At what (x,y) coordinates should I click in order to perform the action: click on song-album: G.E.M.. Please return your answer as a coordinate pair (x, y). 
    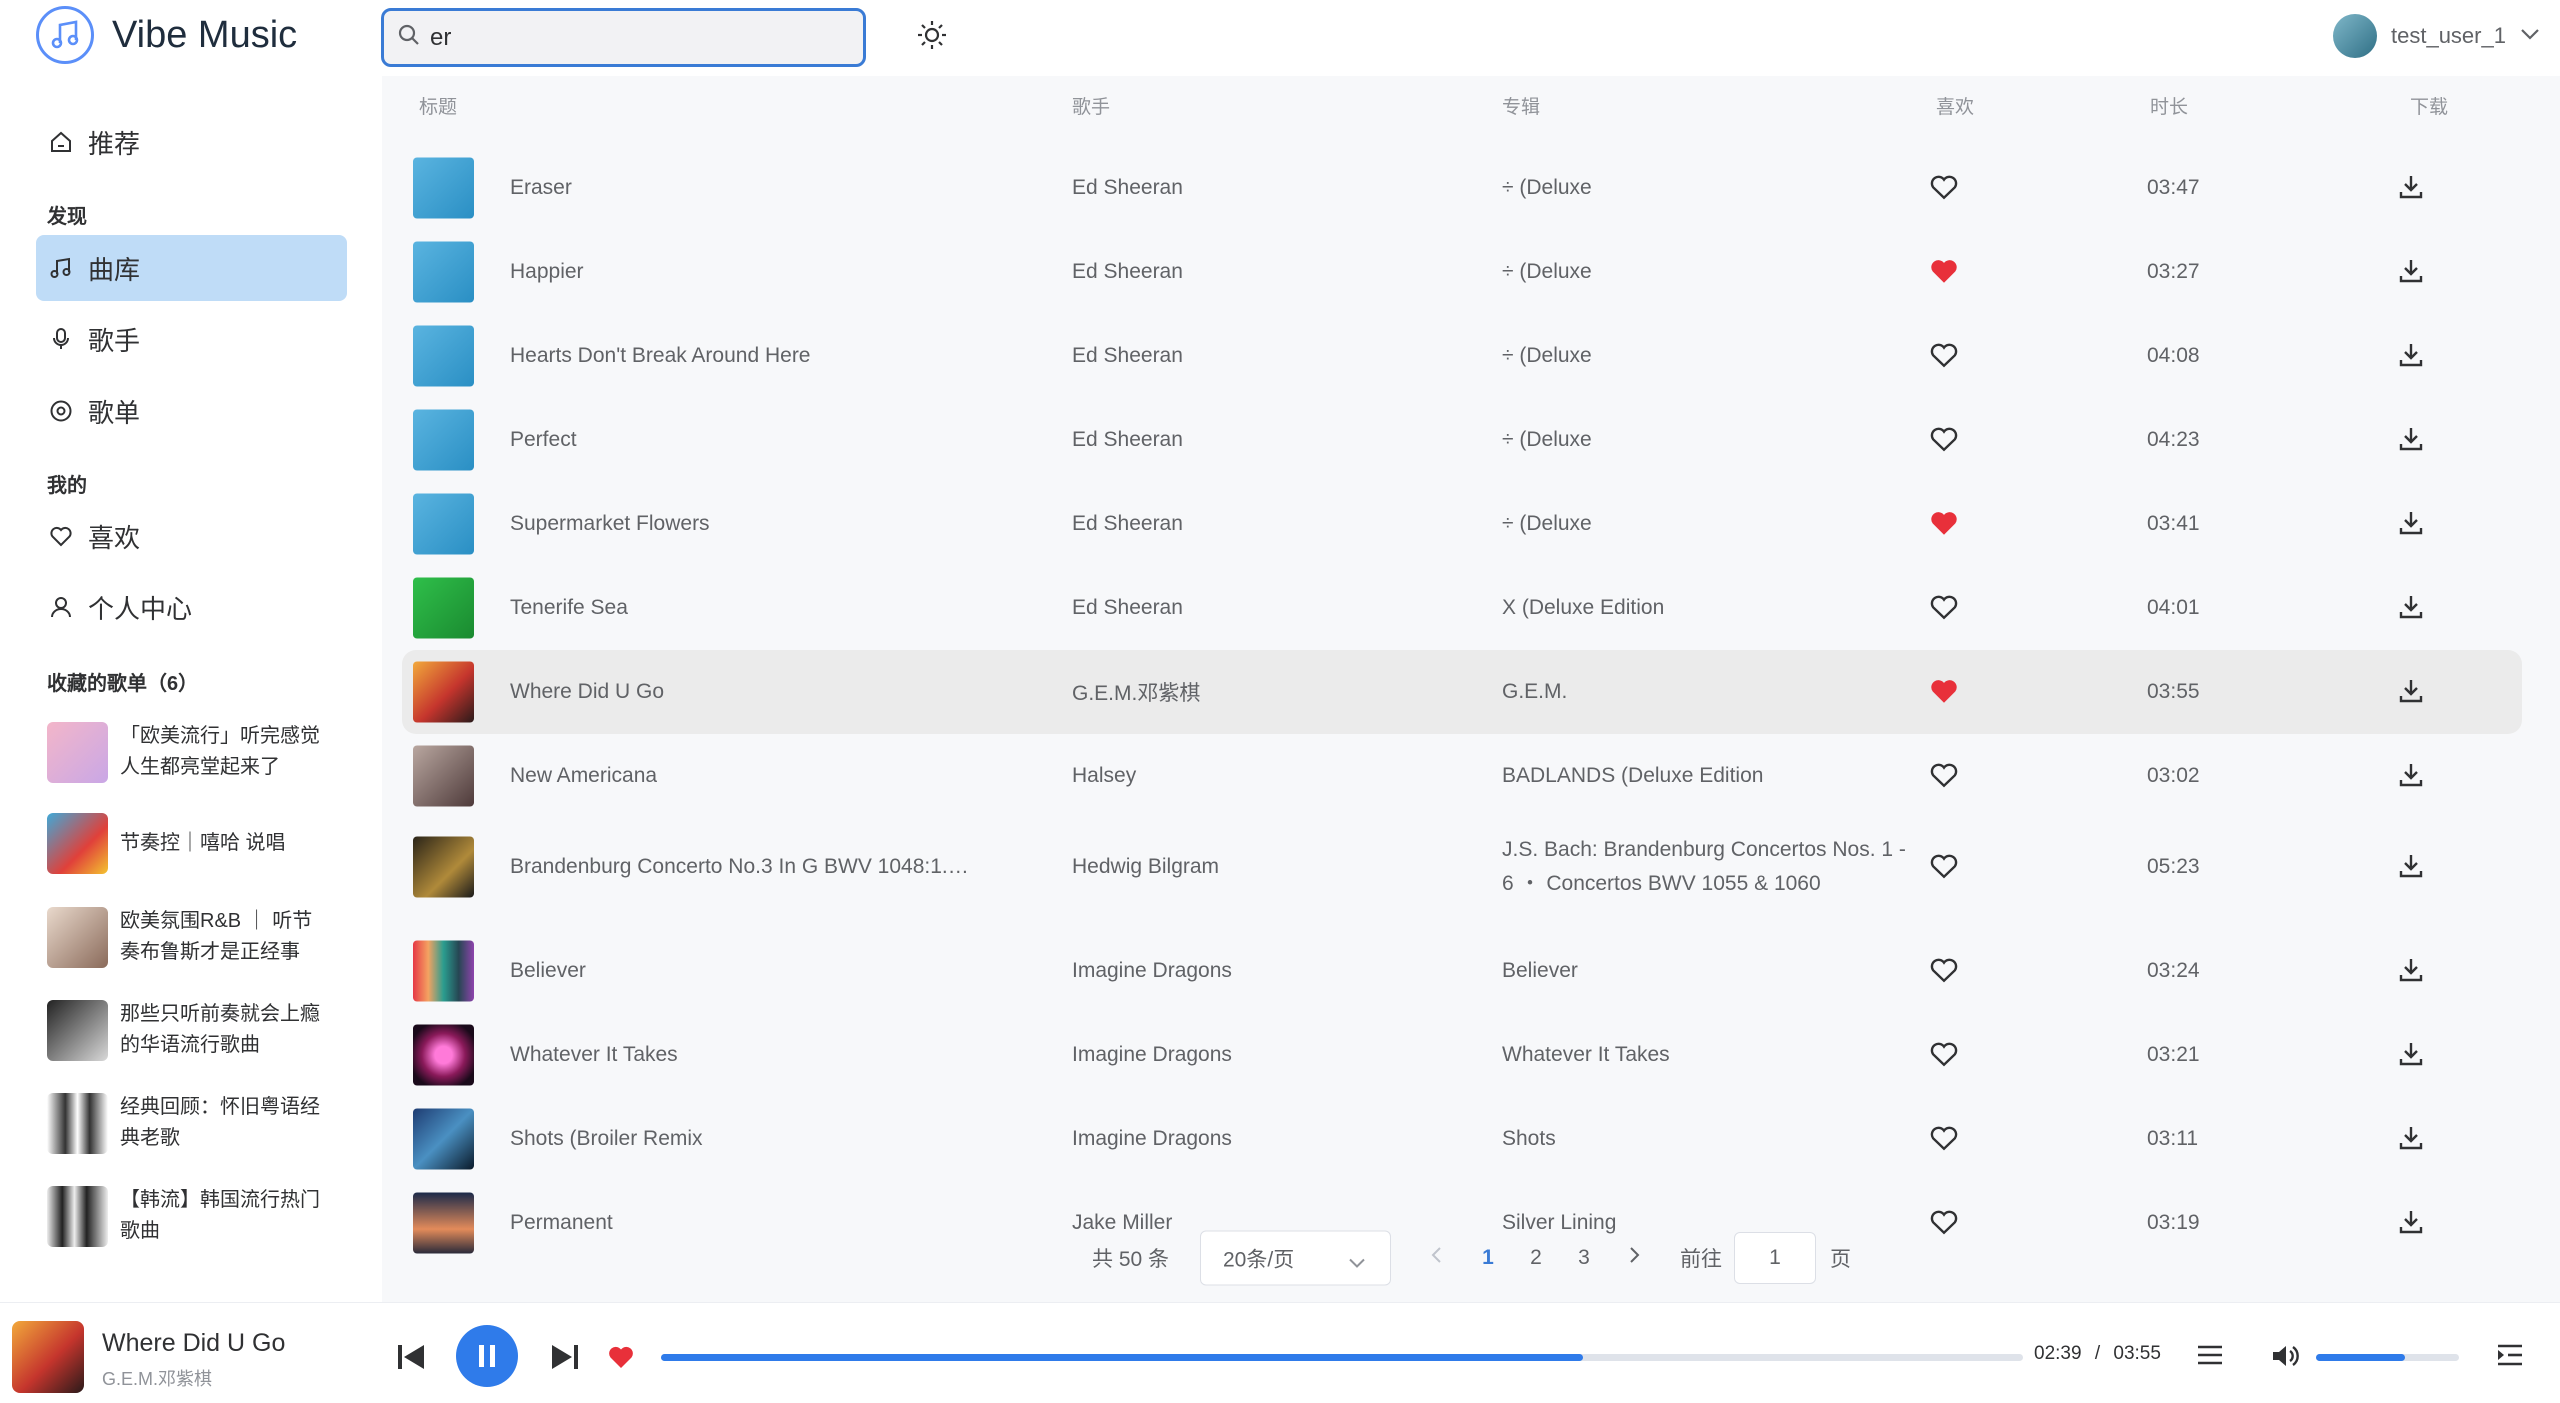
    Looking at the image, I should click on (1534, 692).